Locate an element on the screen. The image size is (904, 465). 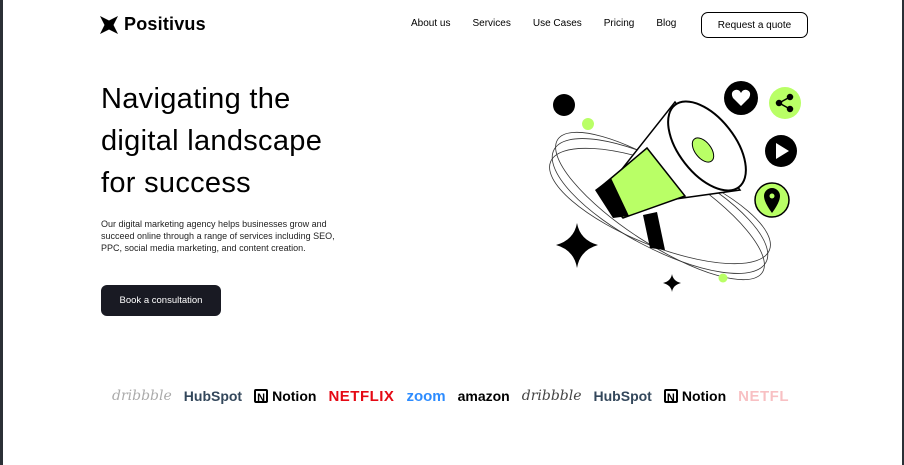
decor-dot-black is located at coordinates (564, 105).